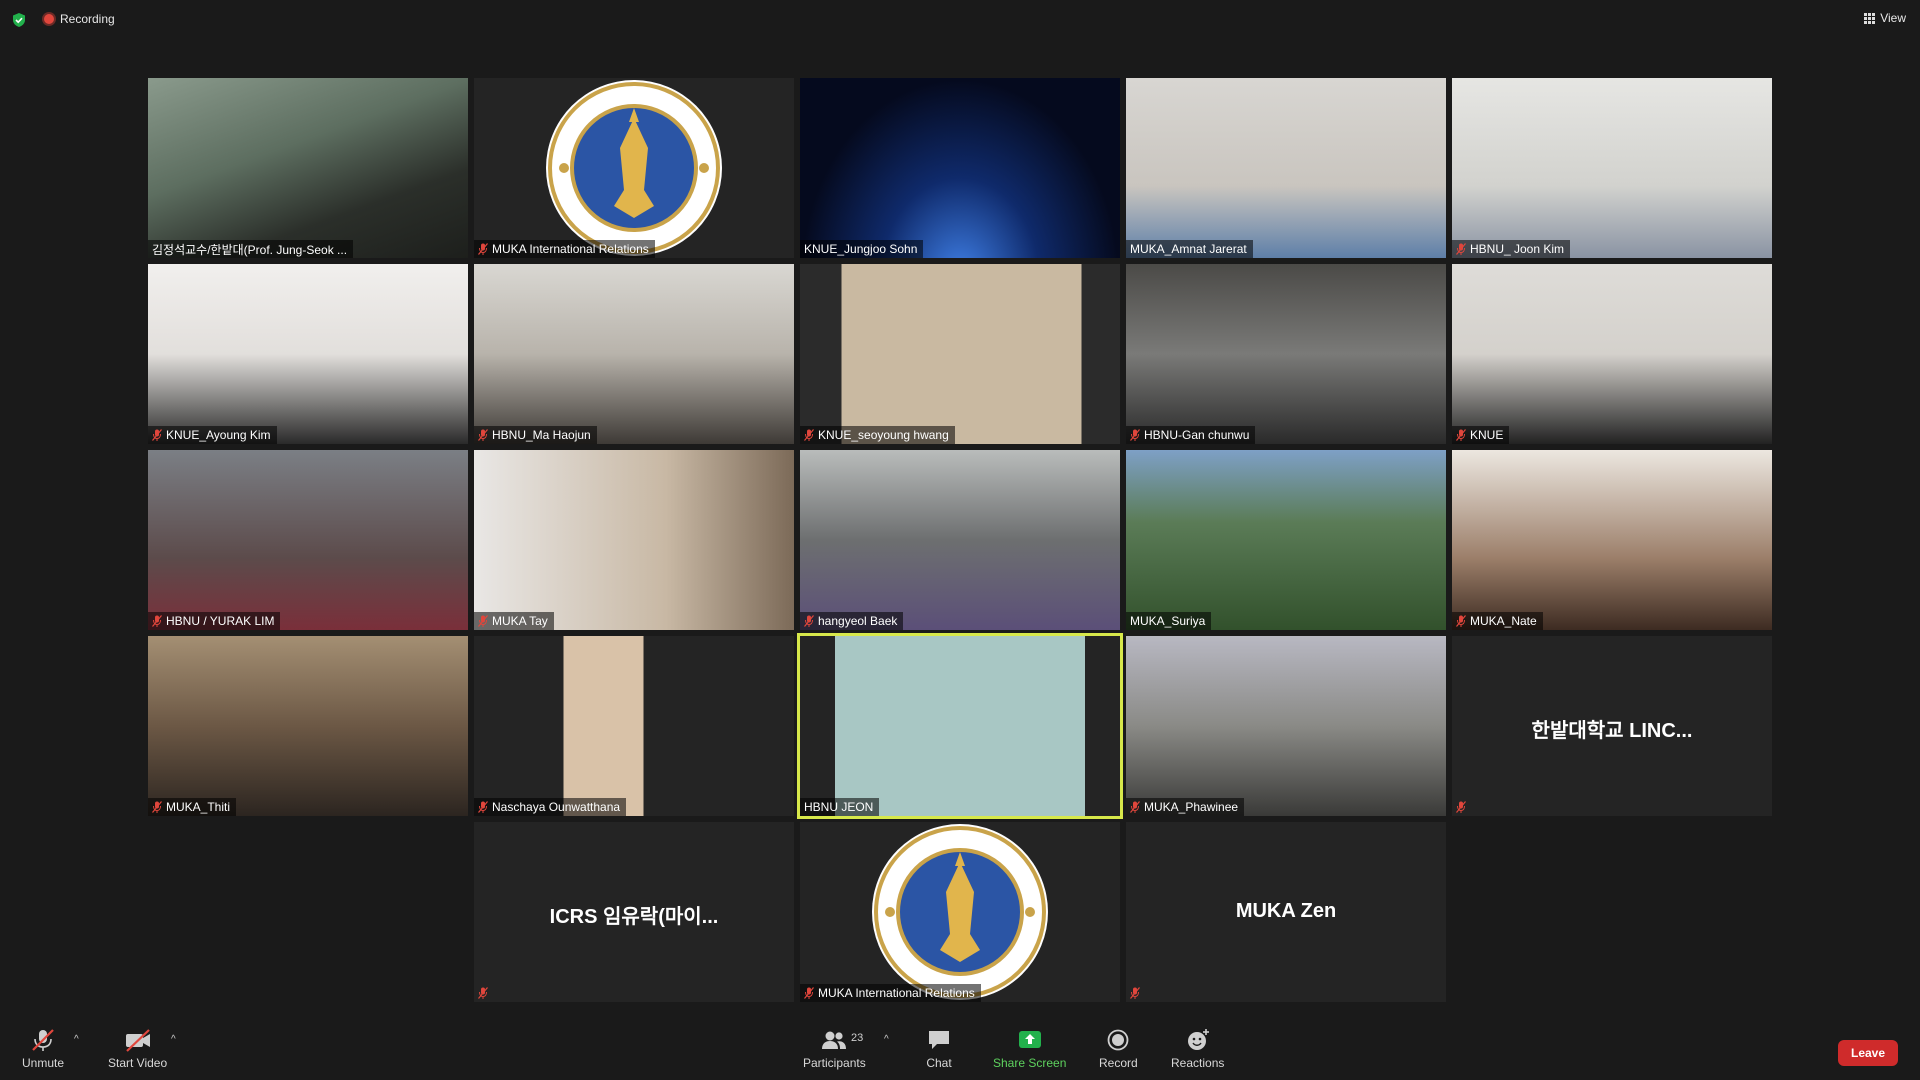 This screenshot has height=1080, width=1920. I want to click on participant-nameplate: MUKA_Thiti, so click(192, 807).